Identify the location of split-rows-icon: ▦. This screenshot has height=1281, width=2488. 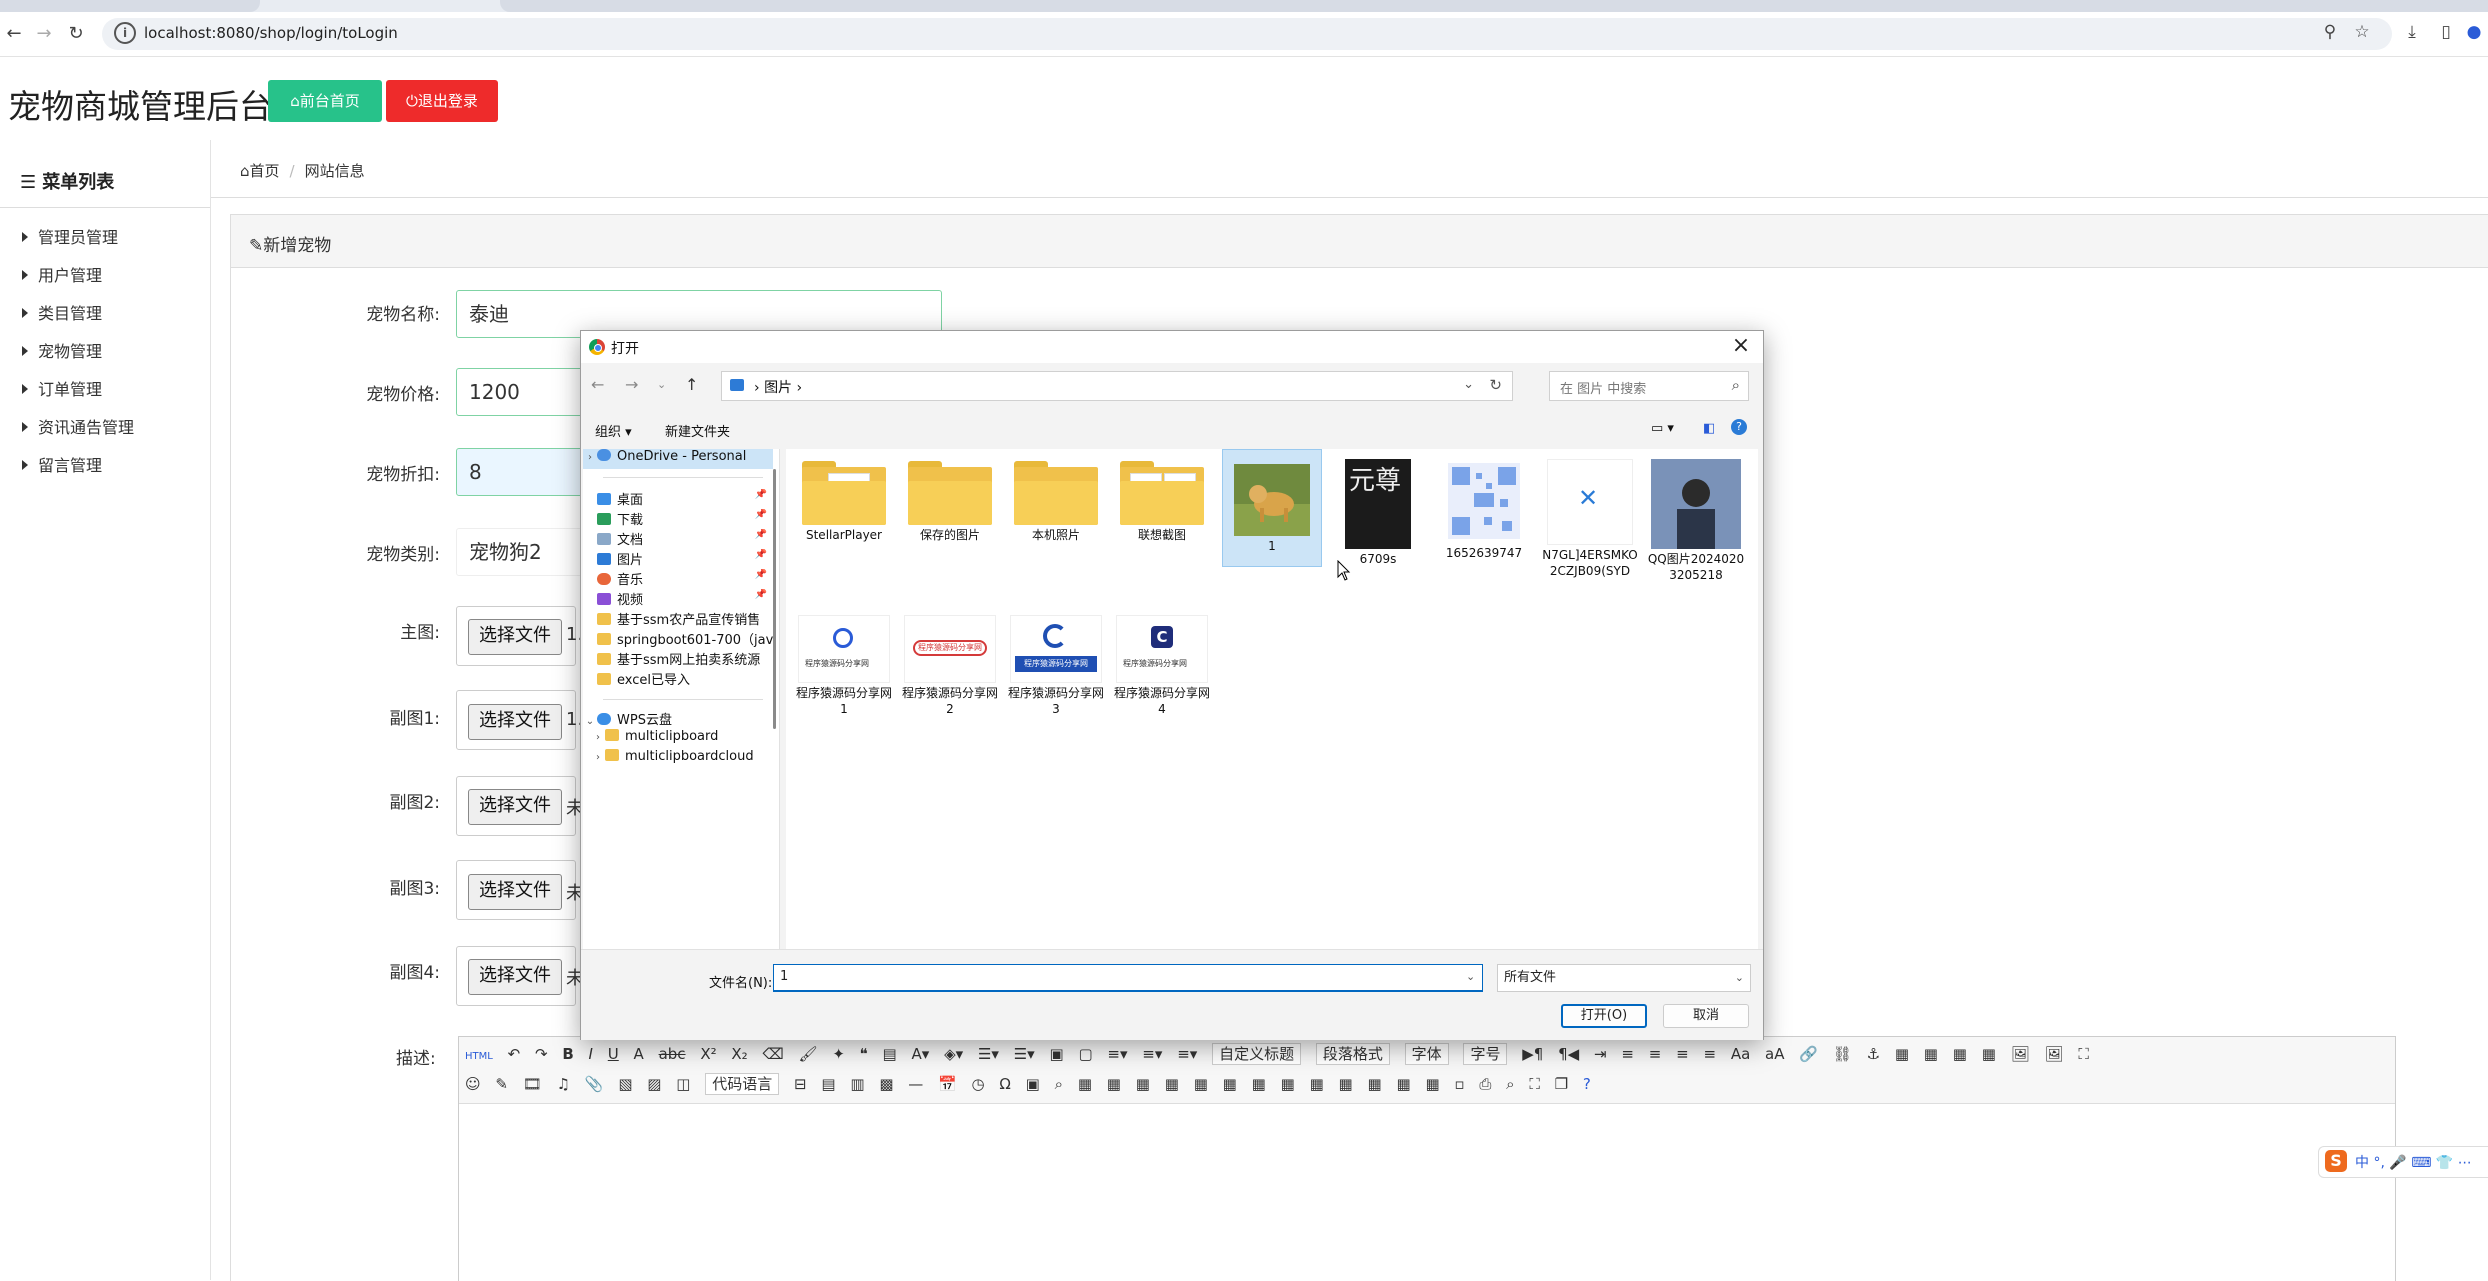
(1403, 1084).